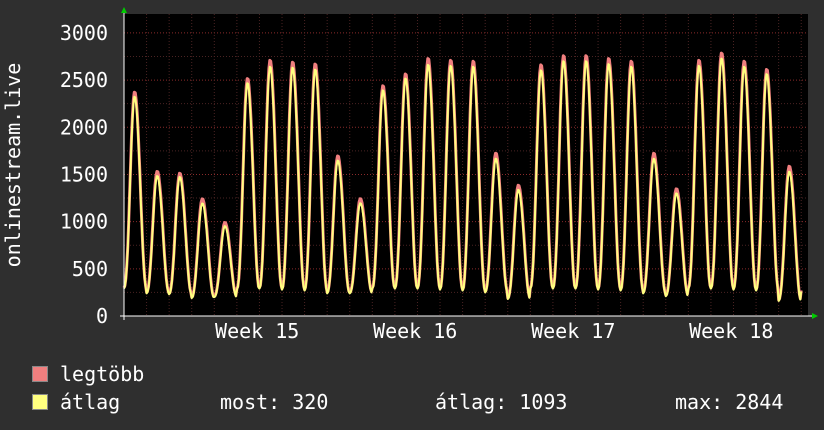  Describe the element at coordinates (573, 331) in the screenshot. I see `x-tick-label: Week 17` at that location.